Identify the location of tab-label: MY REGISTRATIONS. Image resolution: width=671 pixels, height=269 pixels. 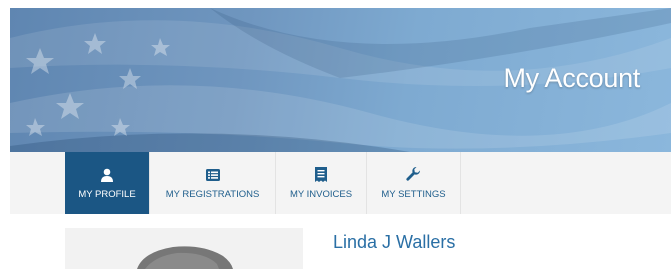
(212, 194).